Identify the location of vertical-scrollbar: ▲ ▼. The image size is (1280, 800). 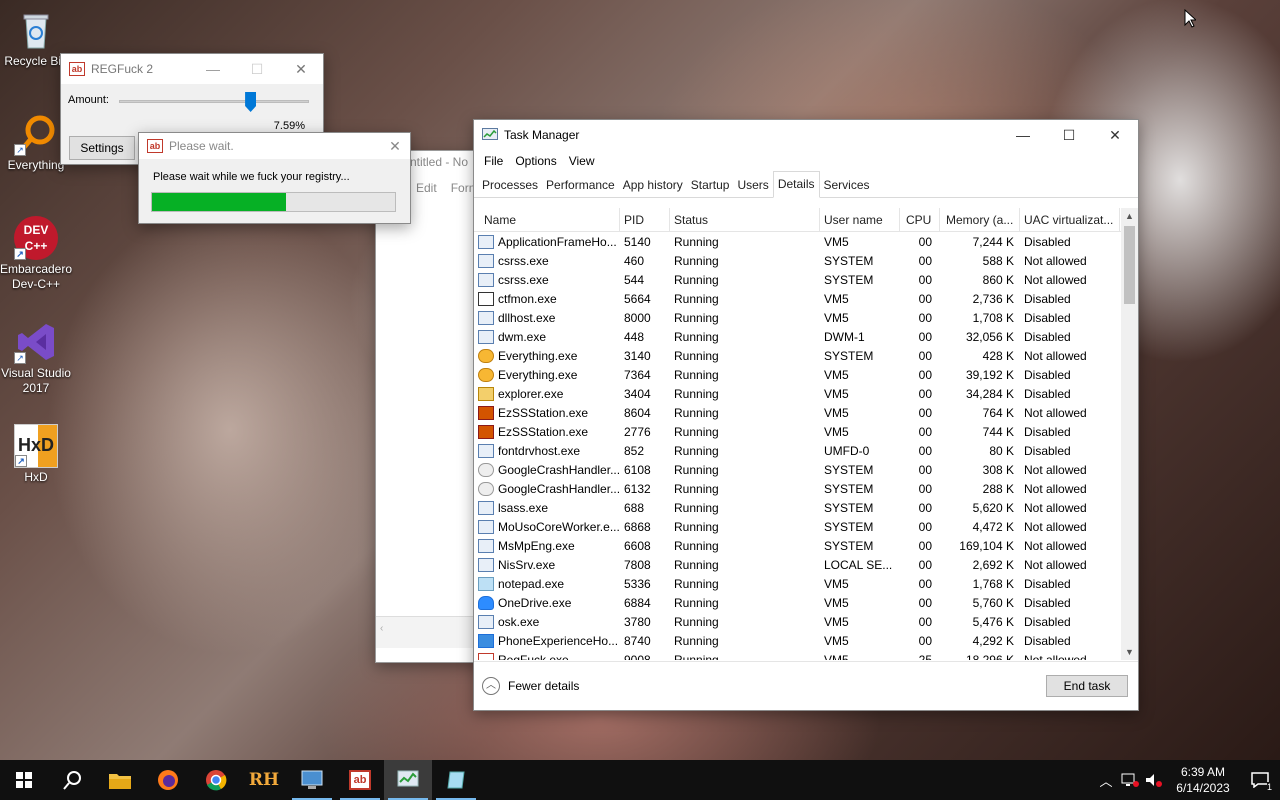
(1129, 434).